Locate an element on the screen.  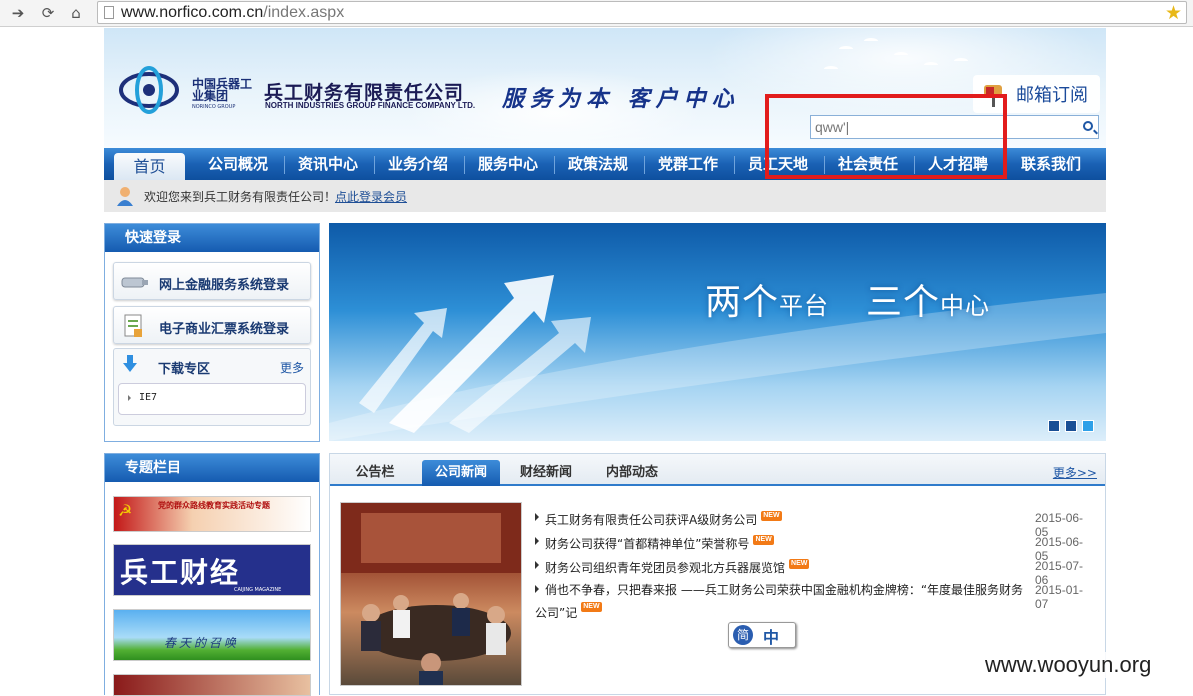
ime-chinese-mode: 中 is located at coordinates (771, 637).